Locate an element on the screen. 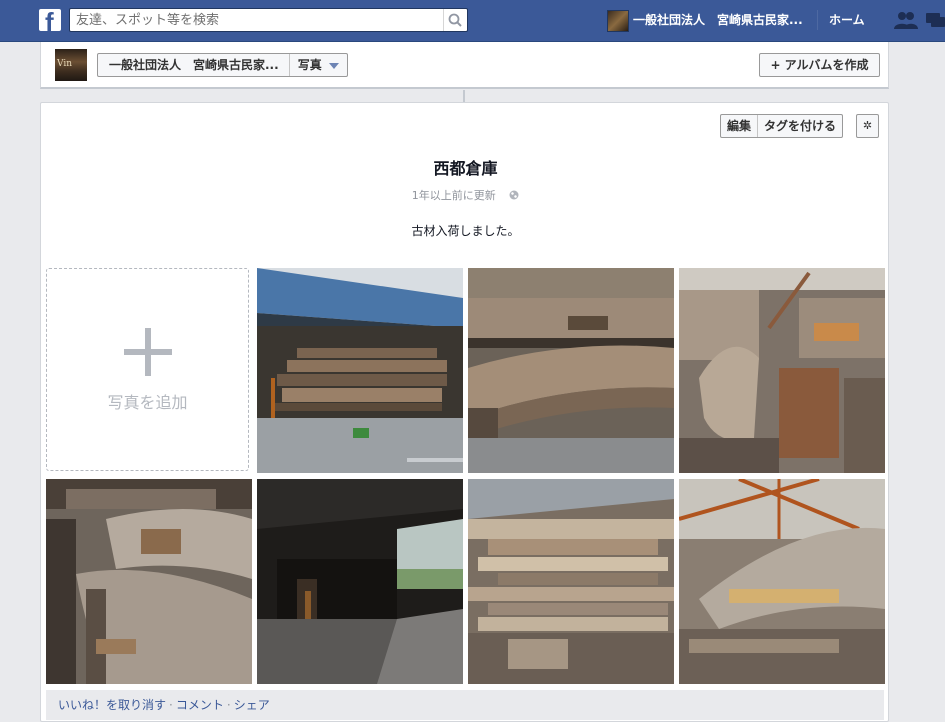  page-avatar is located at coordinates (618, 21).